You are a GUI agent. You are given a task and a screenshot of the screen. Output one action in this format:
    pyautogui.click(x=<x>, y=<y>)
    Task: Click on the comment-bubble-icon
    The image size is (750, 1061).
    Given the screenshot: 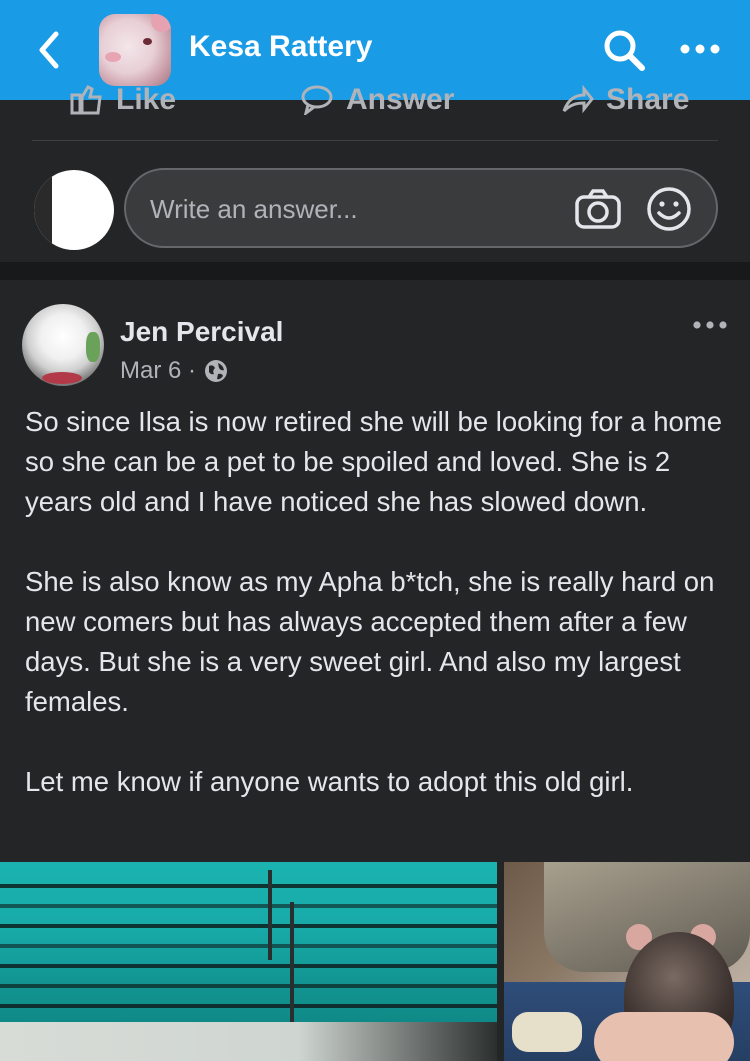 What is the action you would take?
    pyautogui.click(x=317, y=100)
    